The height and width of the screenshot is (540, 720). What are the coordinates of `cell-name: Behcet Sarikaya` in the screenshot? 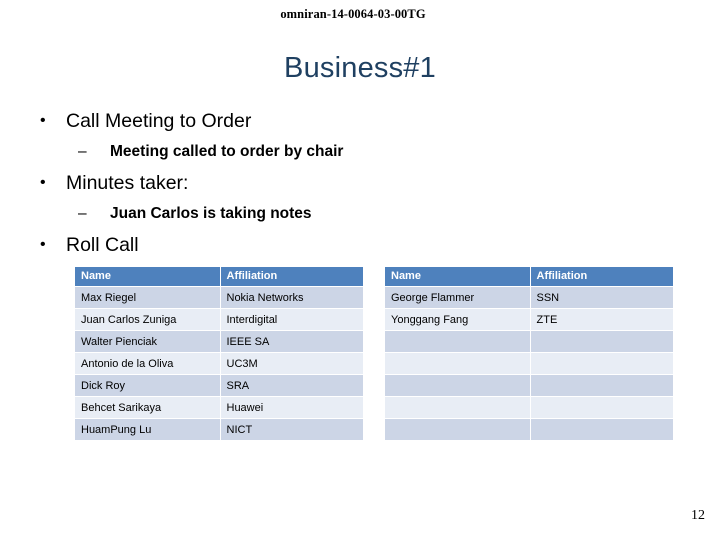 It's located at (148, 407).